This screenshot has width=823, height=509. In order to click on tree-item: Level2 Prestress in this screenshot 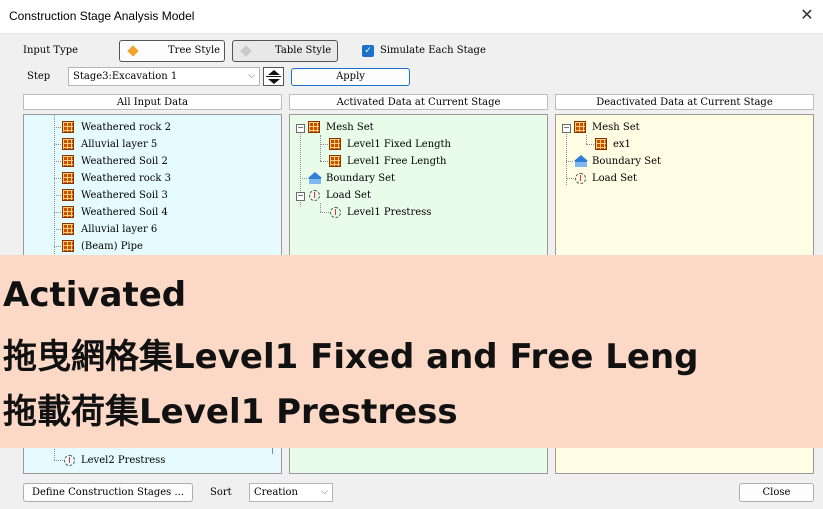, I will do `click(144, 460)`.